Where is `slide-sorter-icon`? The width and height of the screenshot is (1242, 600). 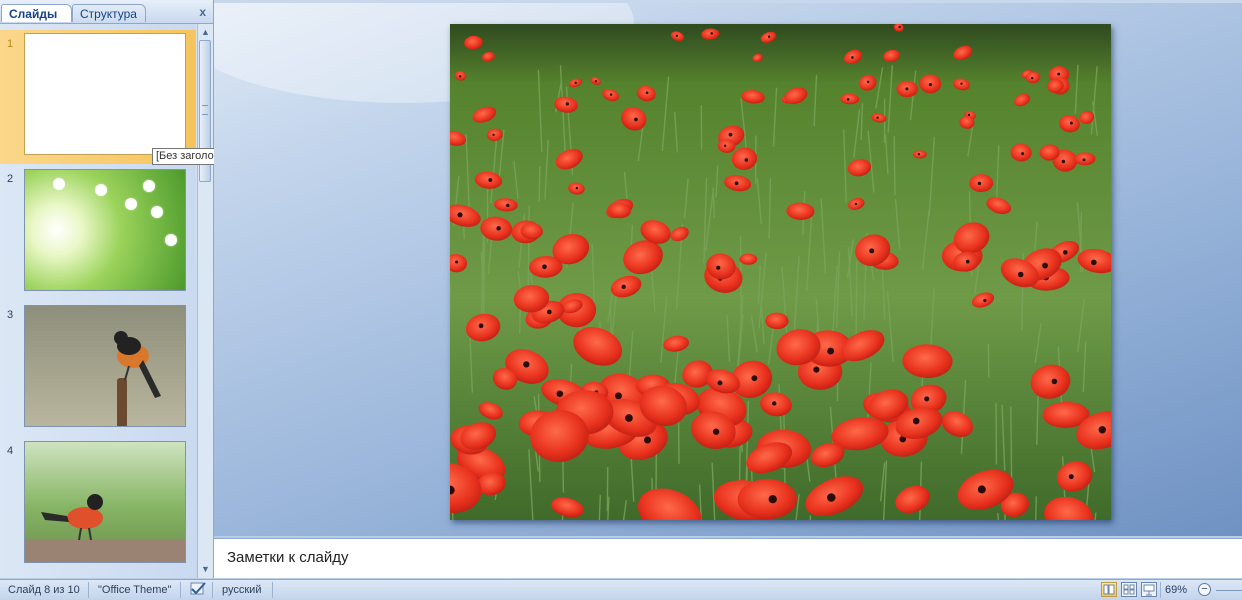
slide-sorter-icon is located at coordinates (1129, 589).